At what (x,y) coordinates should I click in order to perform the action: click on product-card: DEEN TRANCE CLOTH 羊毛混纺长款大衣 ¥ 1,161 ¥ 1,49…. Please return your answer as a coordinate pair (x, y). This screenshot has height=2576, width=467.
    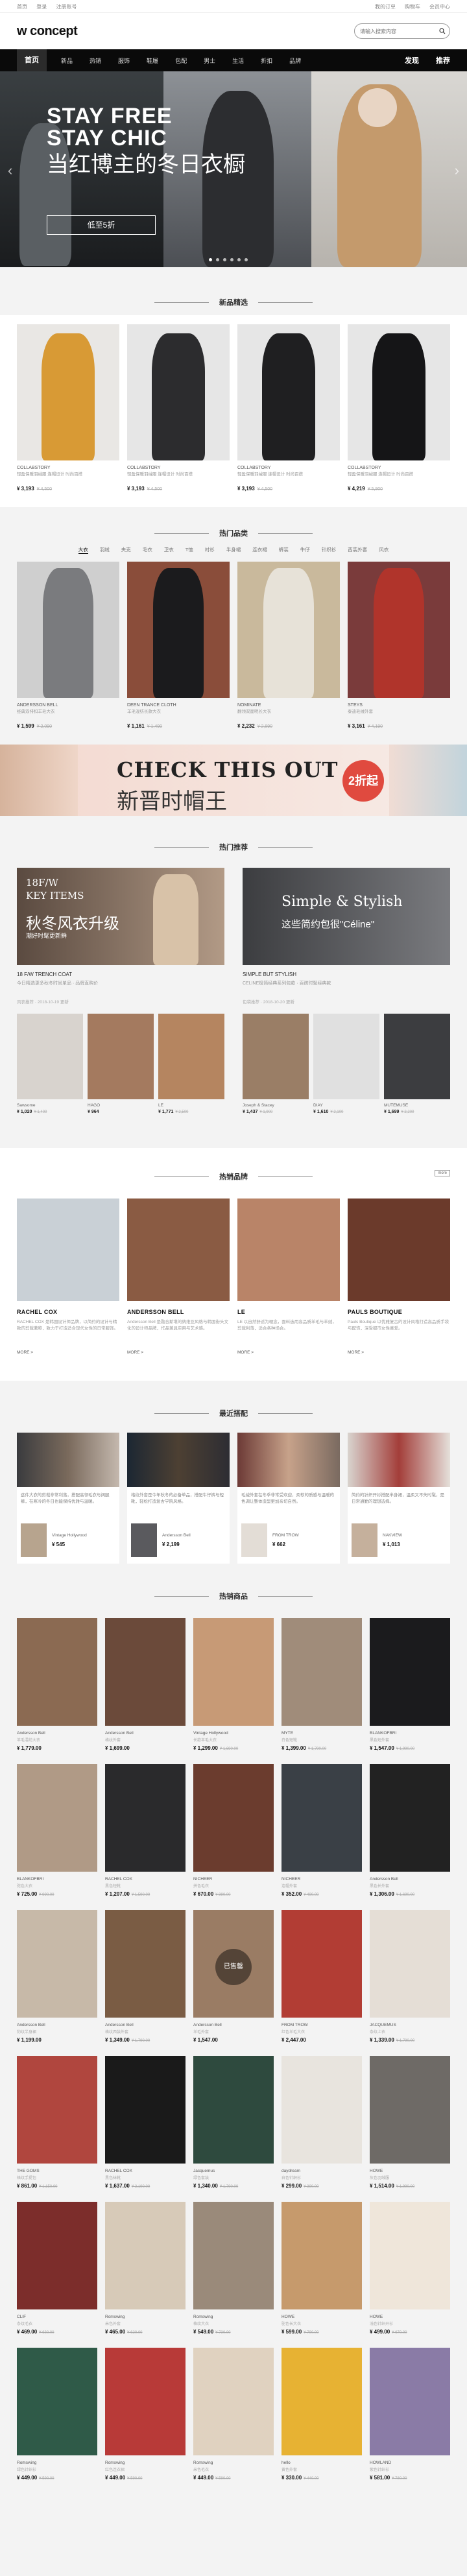
    Looking at the image, I should click on (178, 645).